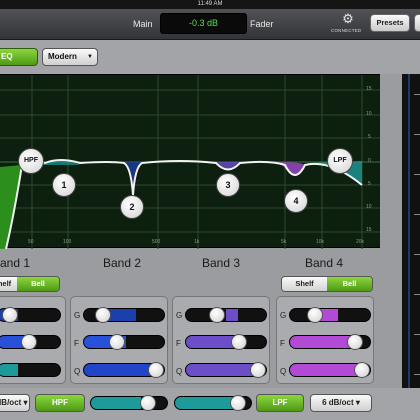  What do you see at coordinates (239, 342) in the screenshot?
I see `band3-freq-knob` at bounding box center [239, 342].